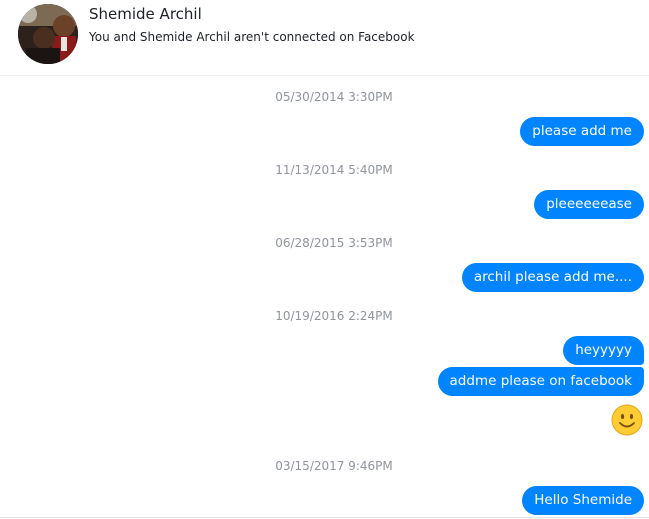 This screenshot has width=649, height=519. I want to click on message-timestamp: 06/28/2015 3:53PM, so click(334, 243).